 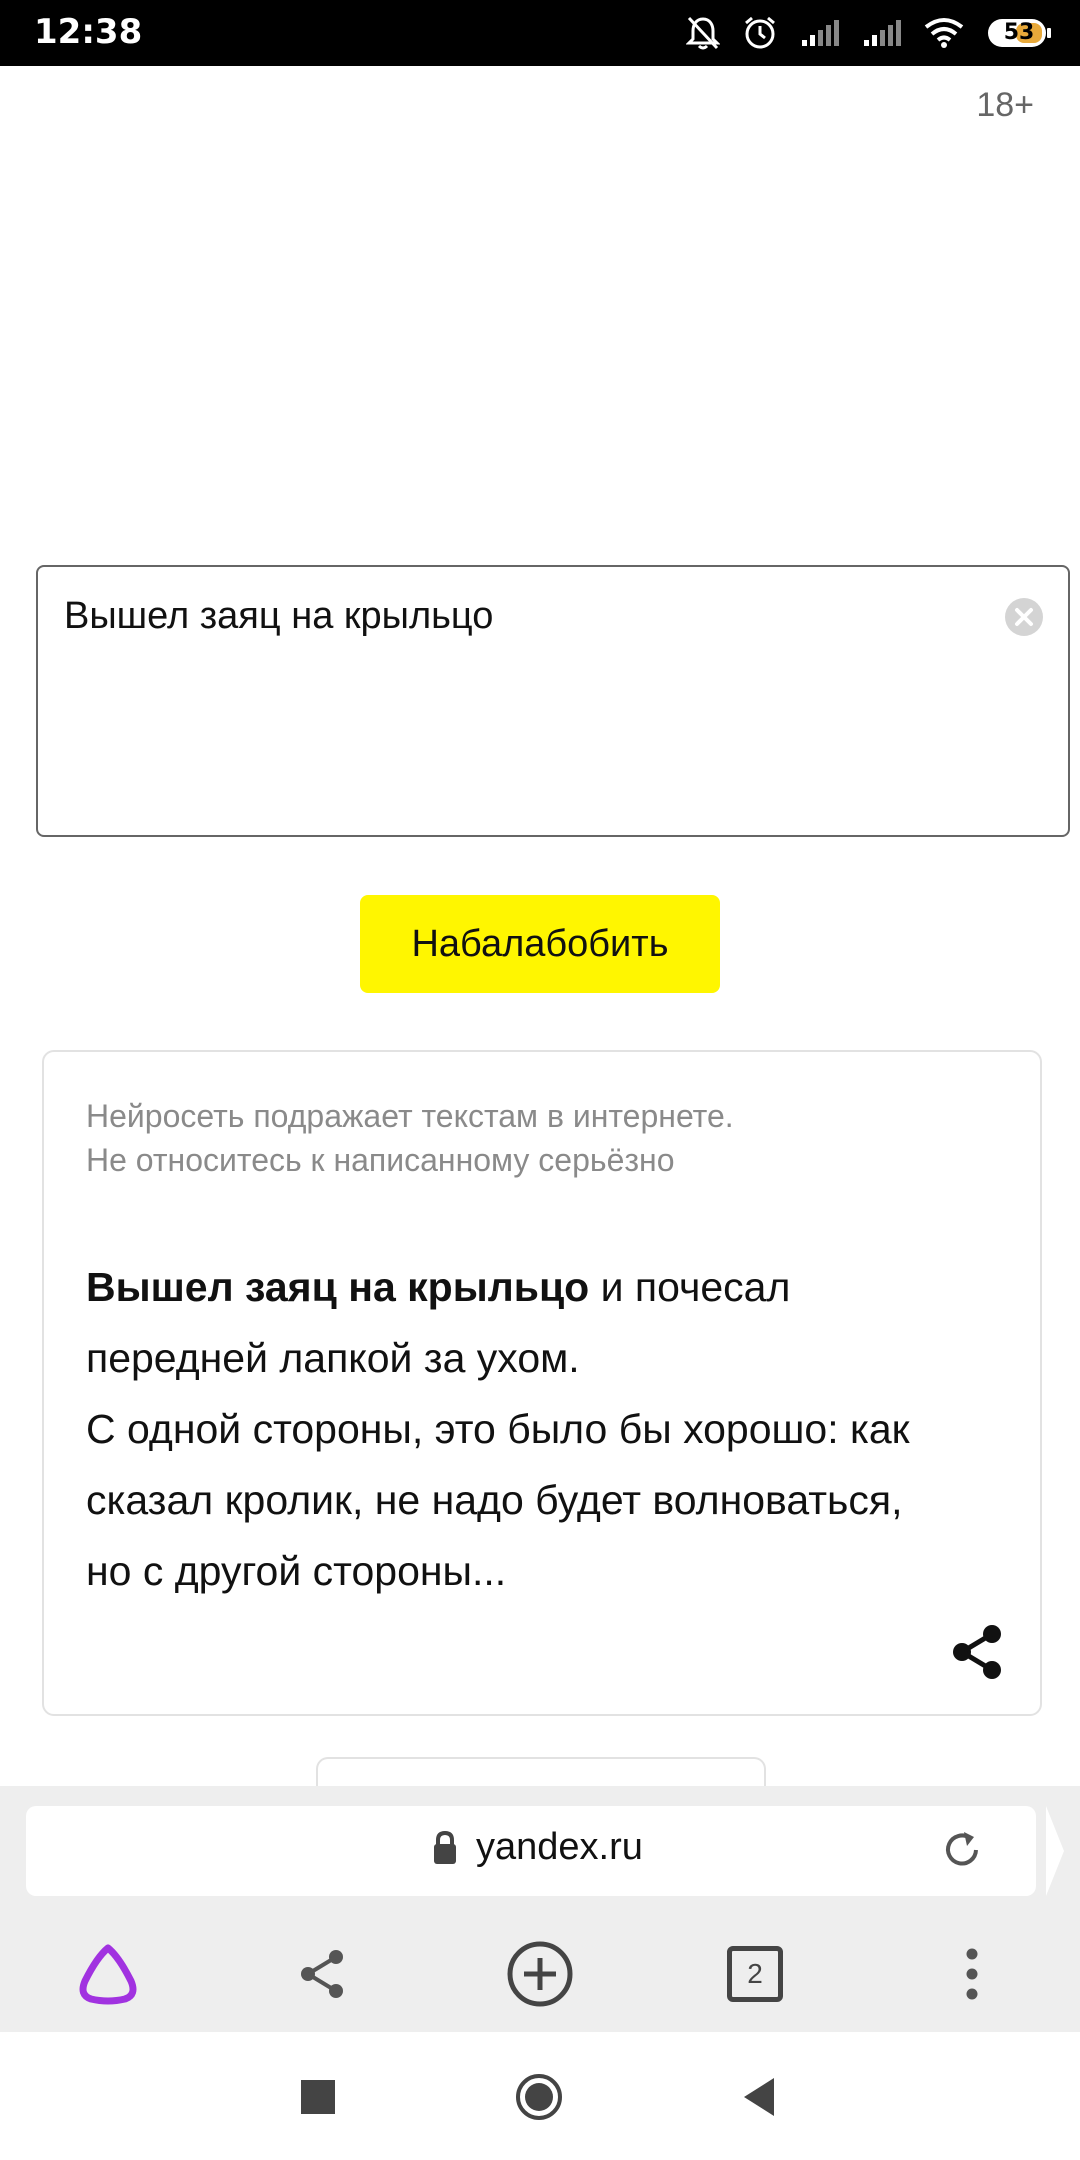 I want to click on browser-toolbar: yandex.ru 2, so click(x=540, y=1909).